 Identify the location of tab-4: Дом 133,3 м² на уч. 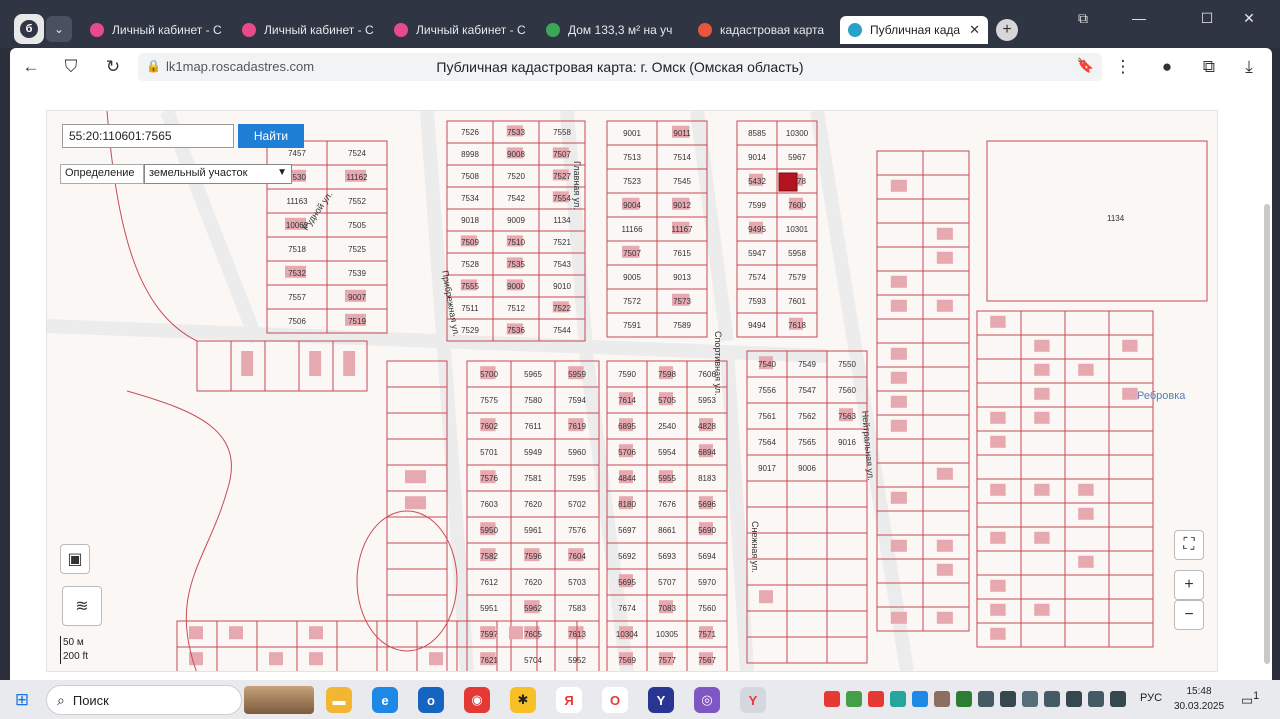
(612, 30).